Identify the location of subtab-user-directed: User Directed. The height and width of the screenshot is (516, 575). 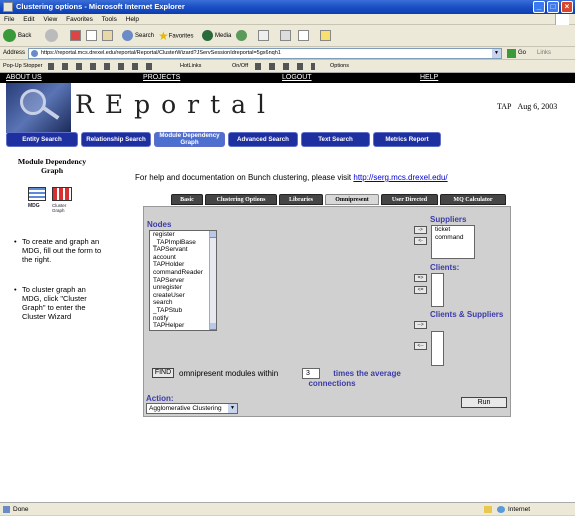
(409, 199).